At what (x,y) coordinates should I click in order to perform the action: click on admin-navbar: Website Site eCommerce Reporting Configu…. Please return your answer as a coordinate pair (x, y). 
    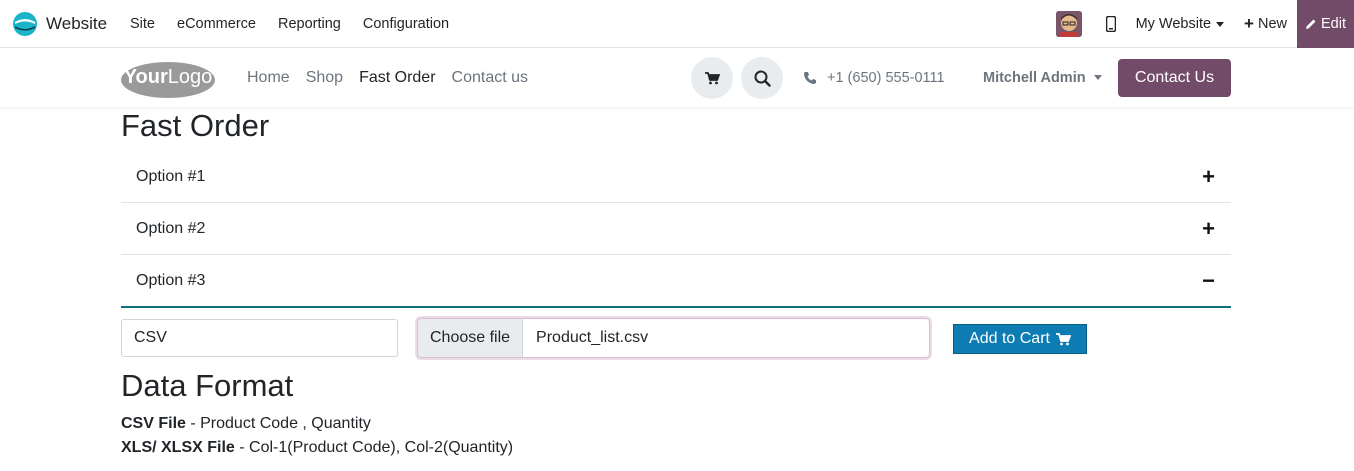
    Looking at the image, I should click on (677, 24).